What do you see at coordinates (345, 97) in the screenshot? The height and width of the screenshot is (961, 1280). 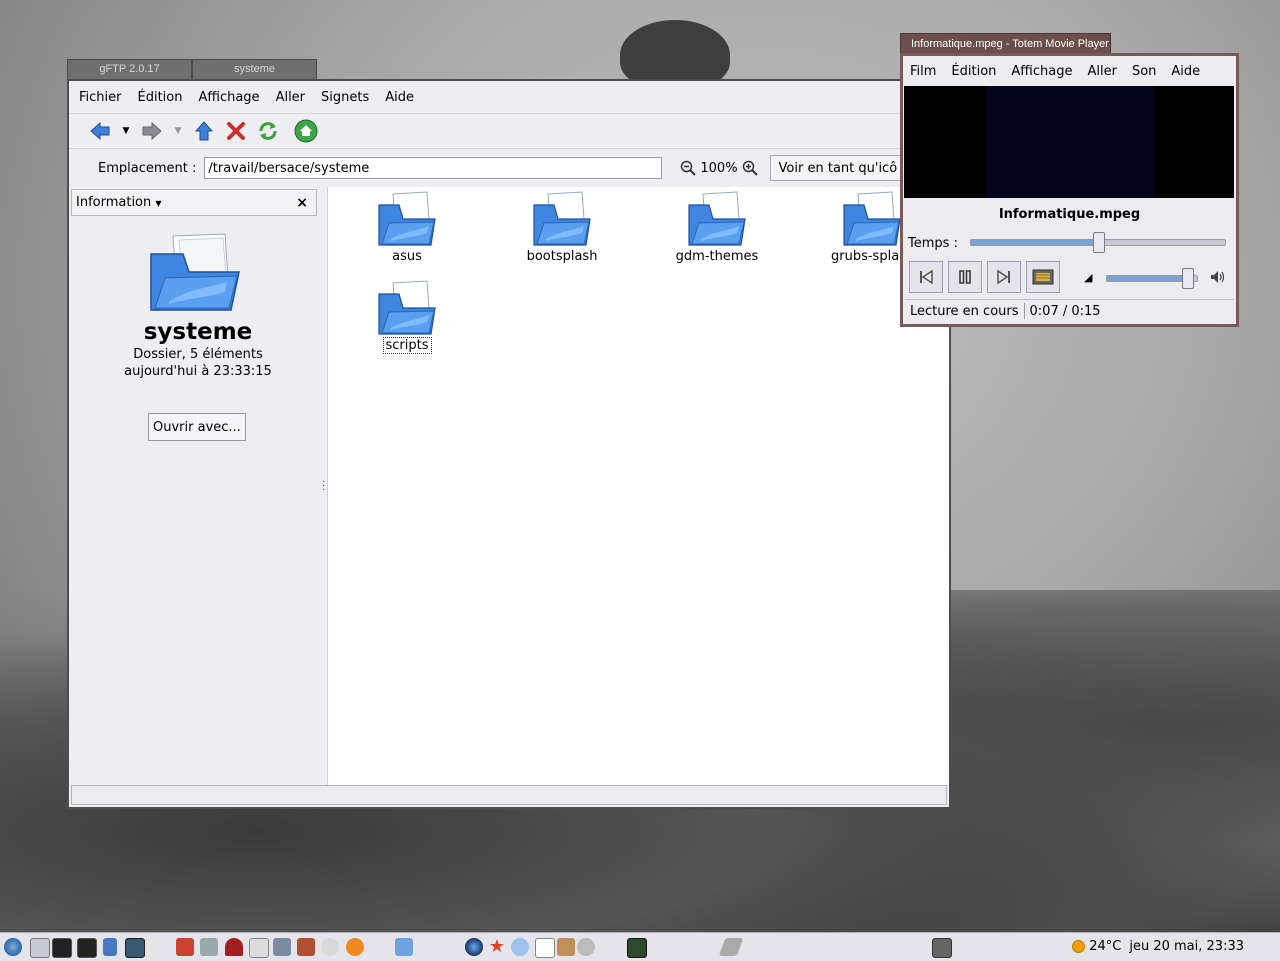 I see `menu-signets: Signets` at bounding box center [345, 97].